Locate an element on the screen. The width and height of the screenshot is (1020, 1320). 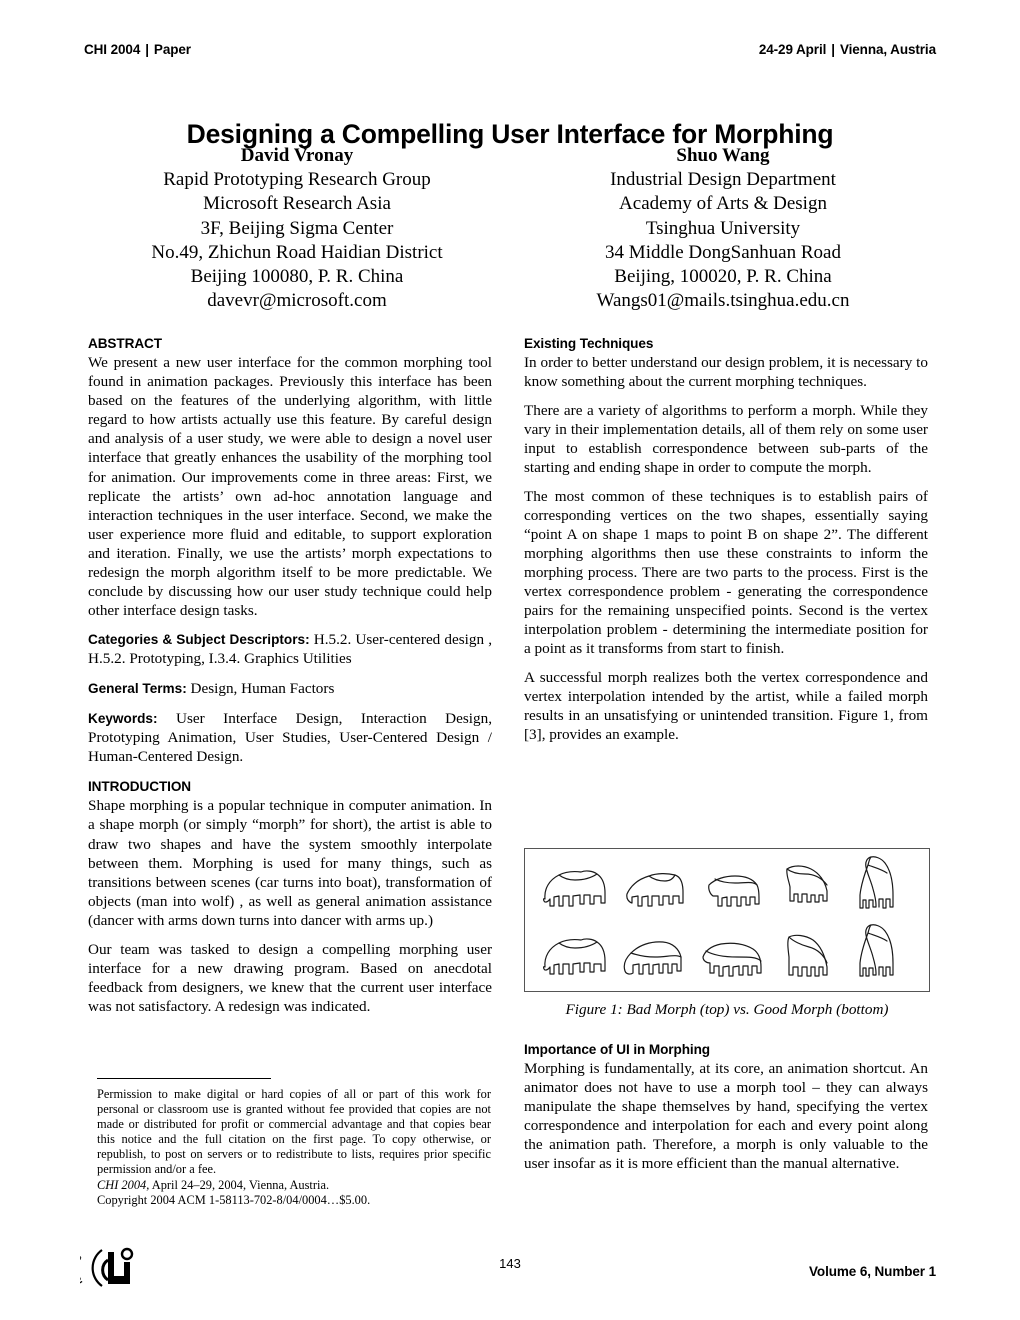
author-email: Wangs01@mails.tsinghua.edu.cn is located at coordinates (723, 301).